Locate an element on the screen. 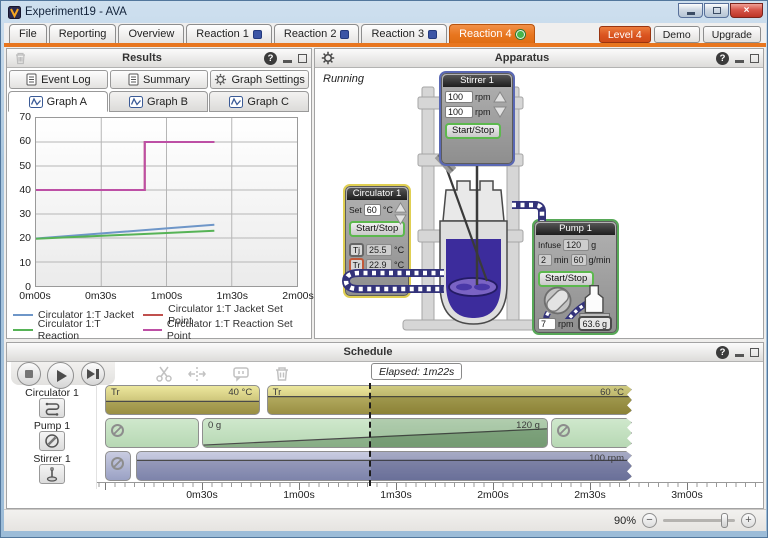 The height and width of the screenshot is (538, 768). stirrer-actual-value: 100 is located at coordinates (459, 111).